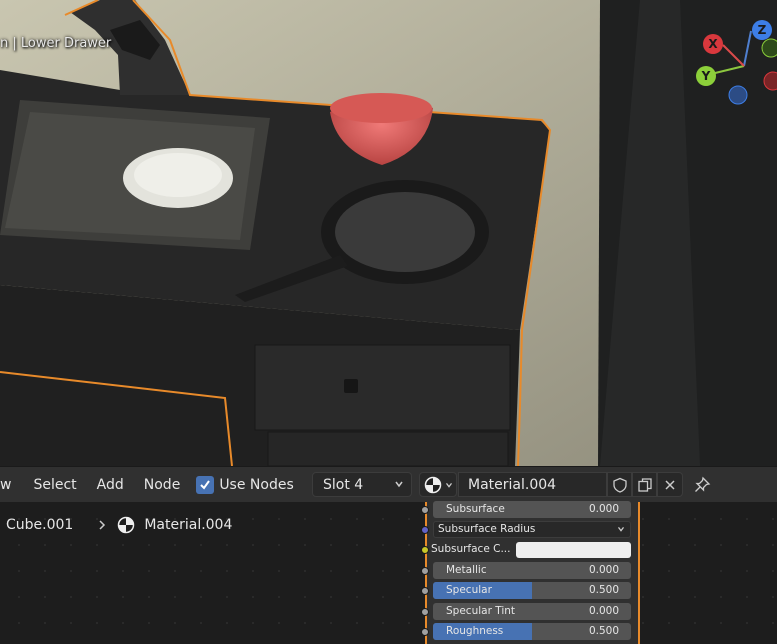  Describe the element at coordinates (475, 509) in the screenshot. I see `slider-label: Subsurface` at that location.